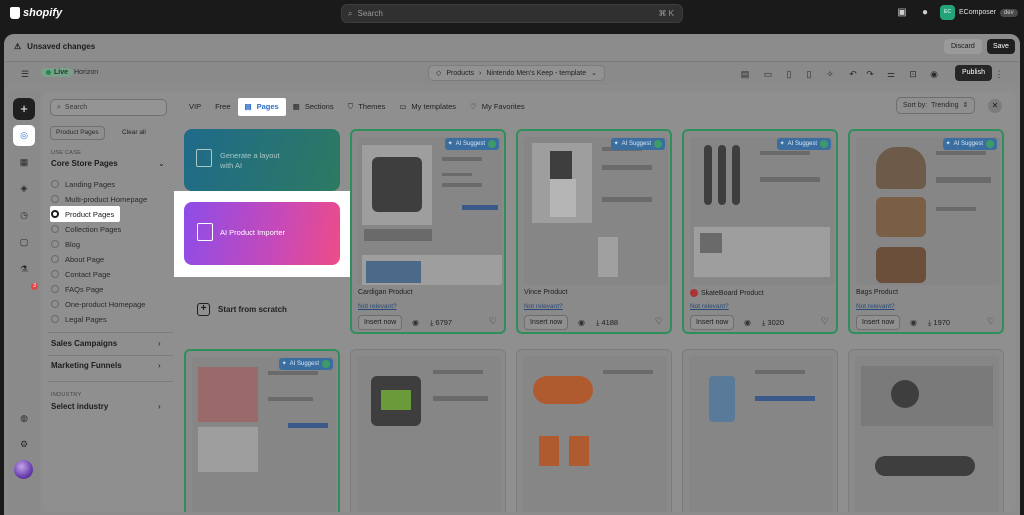  I want to click on tab-vip: VIP, so click(195, 107).